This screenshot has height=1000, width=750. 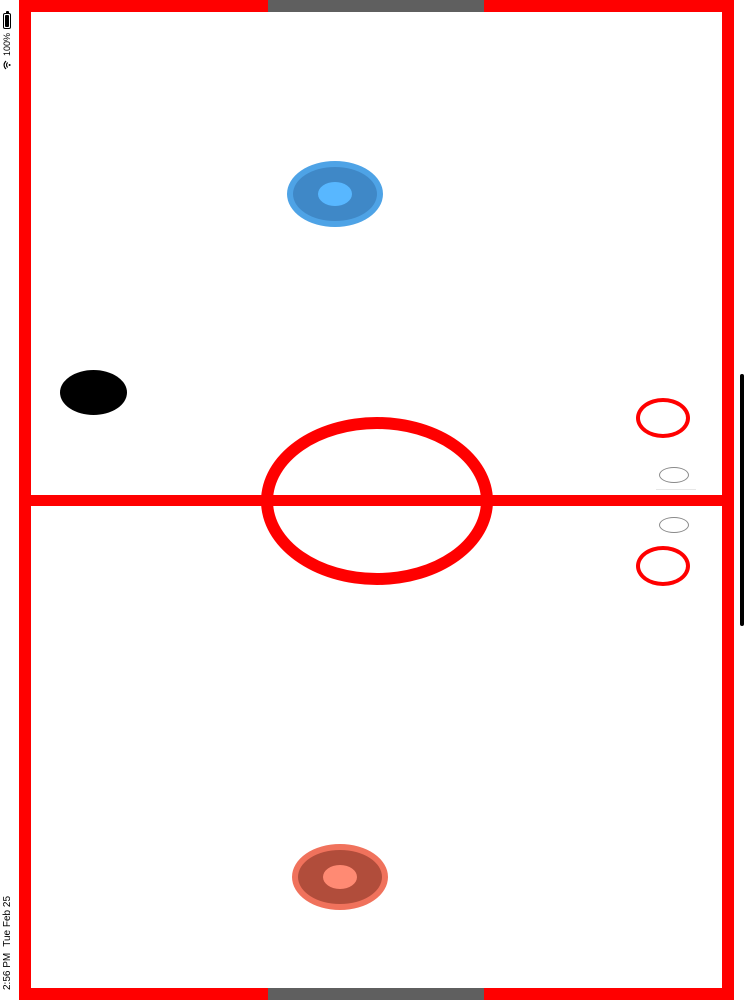 I want to click on bottom-goal, so click(x=376, y=994).